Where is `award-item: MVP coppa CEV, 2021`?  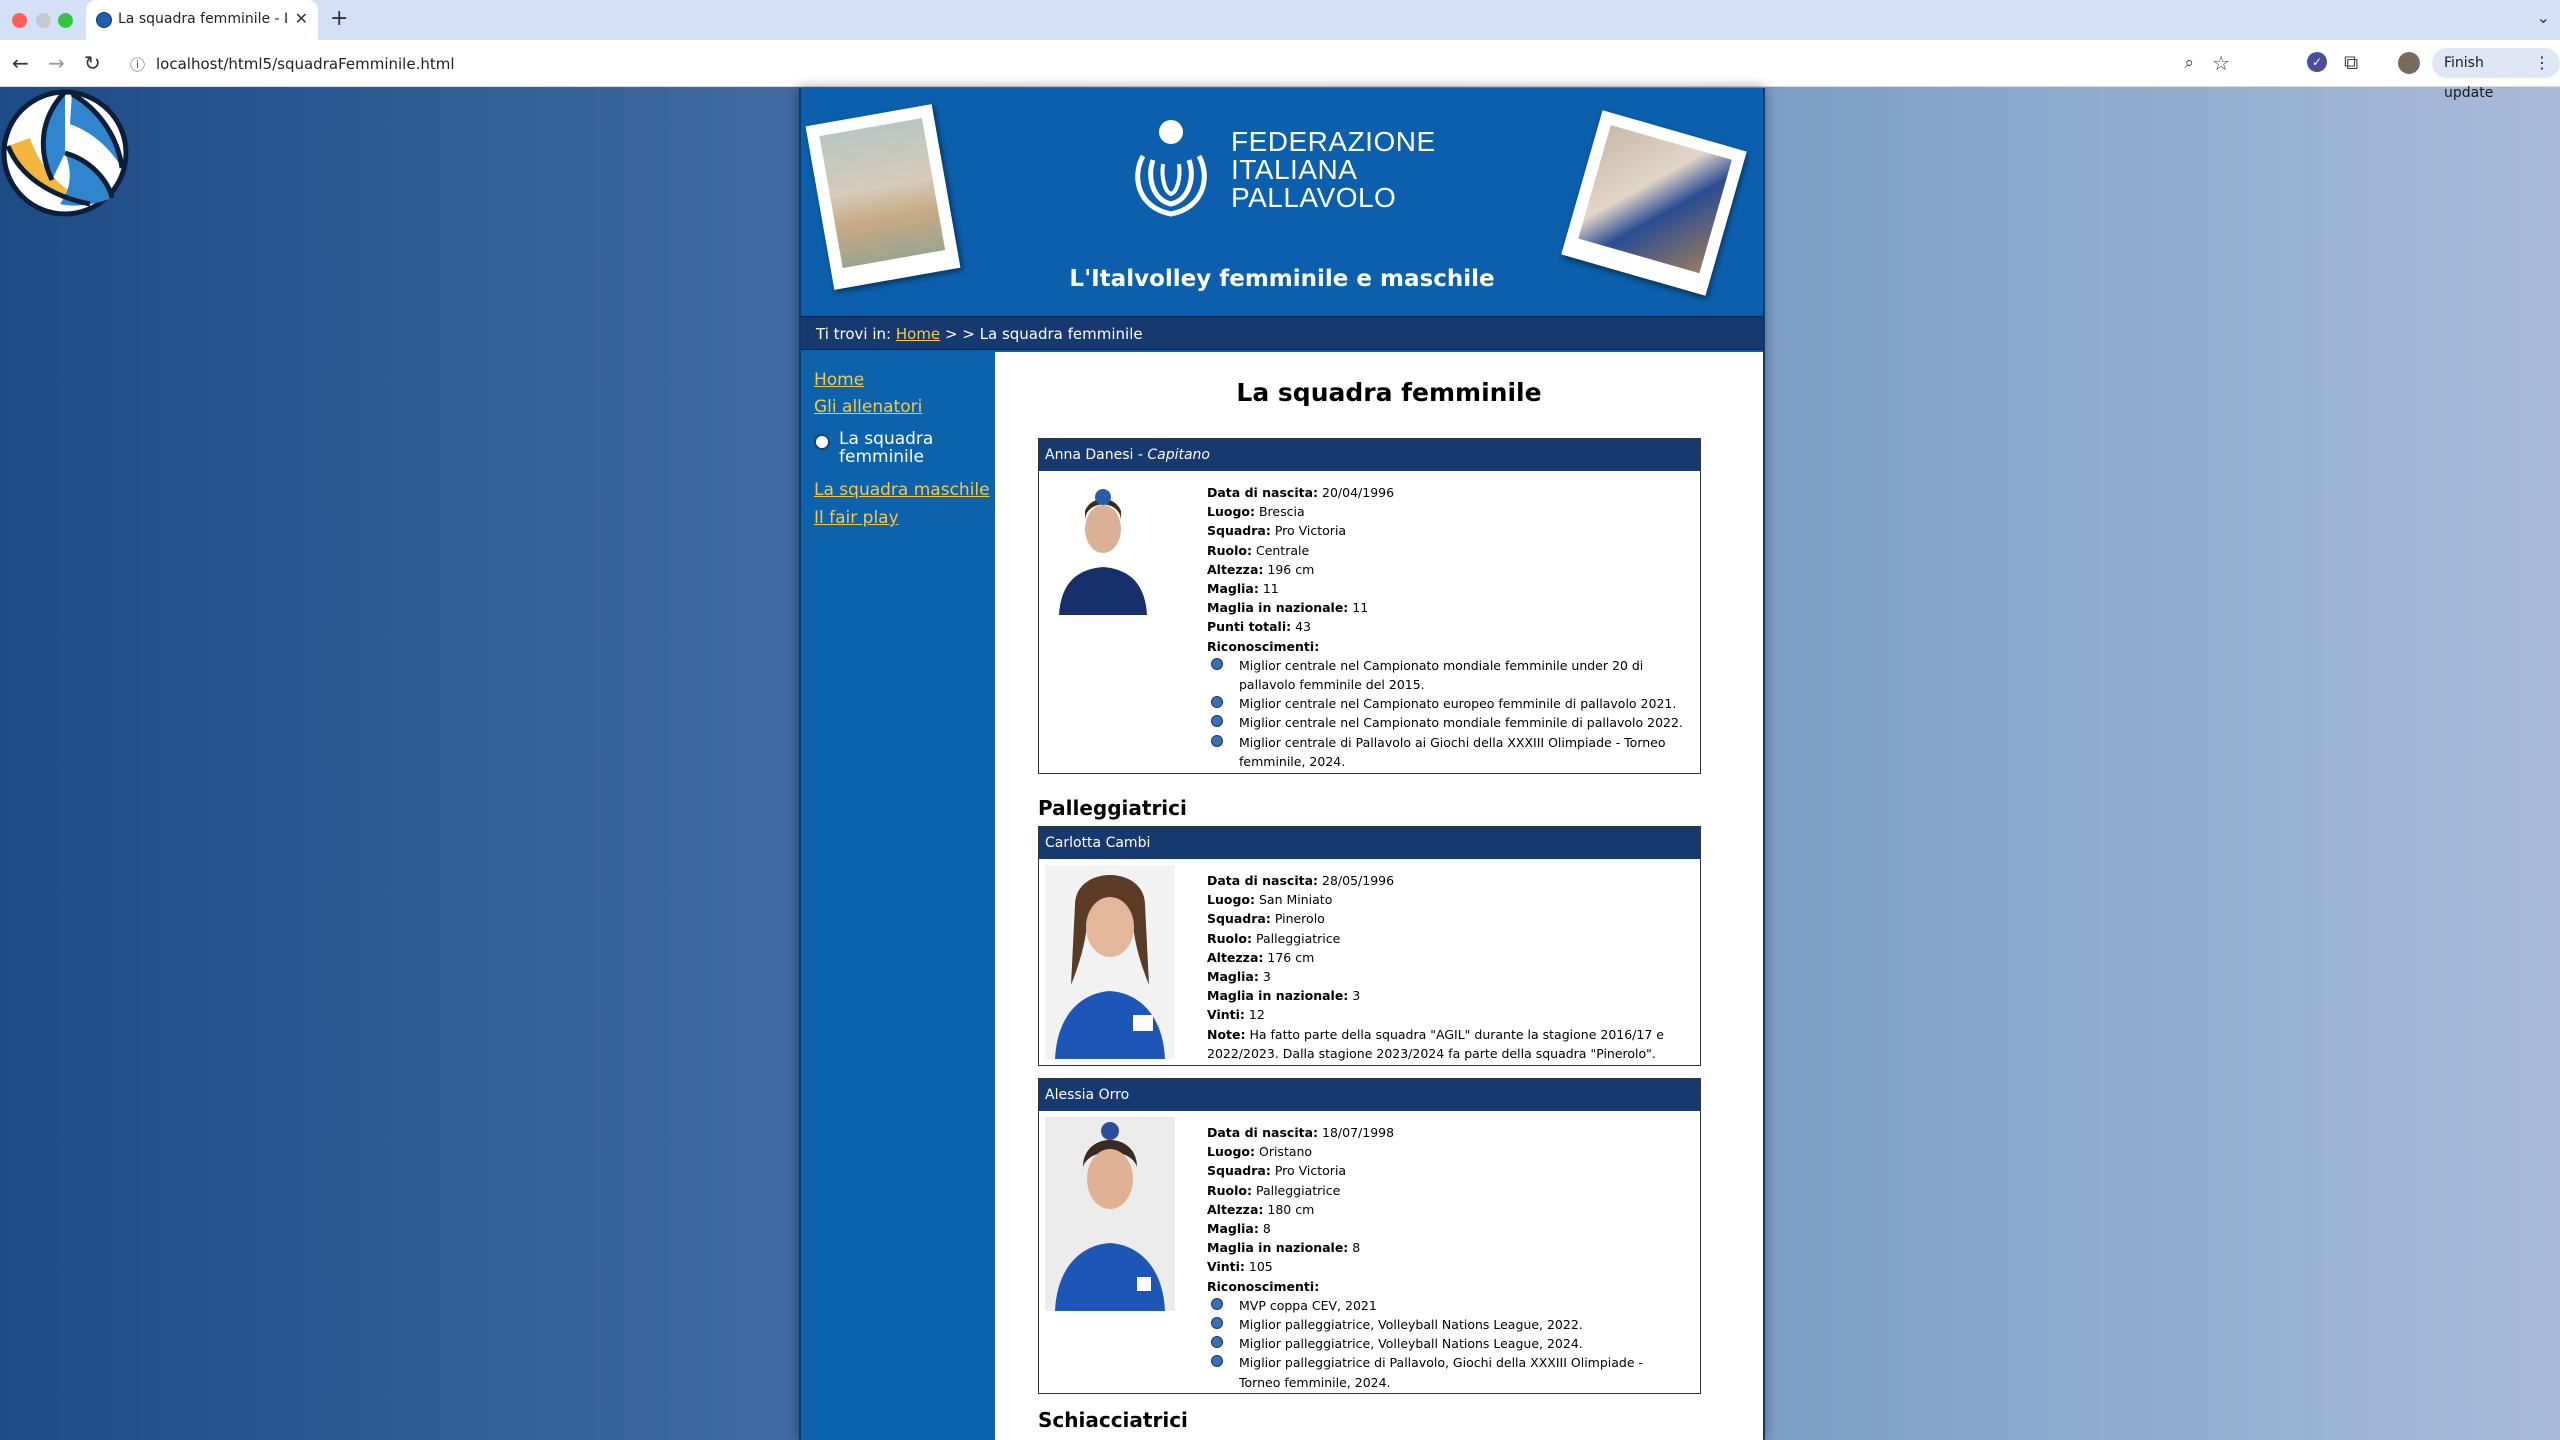 award-item: MVP coppa CEV, 2021 is located at coordinates (1449, 1305).